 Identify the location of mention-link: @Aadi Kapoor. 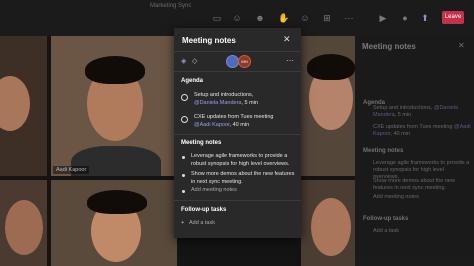
(212, 125).